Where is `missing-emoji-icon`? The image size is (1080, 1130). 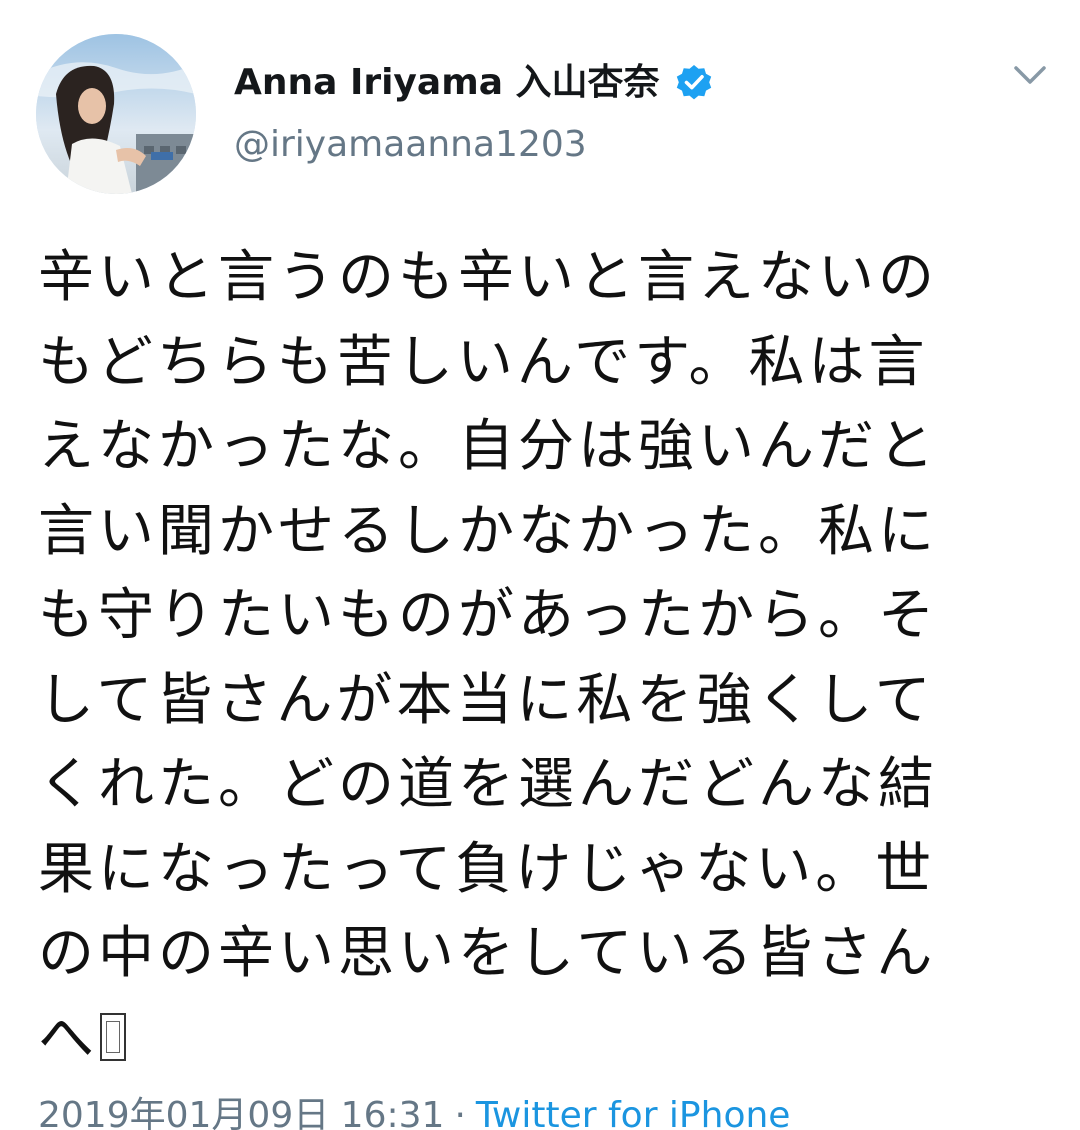
missing-emoji-icon is located at coordinates (113, 1036).